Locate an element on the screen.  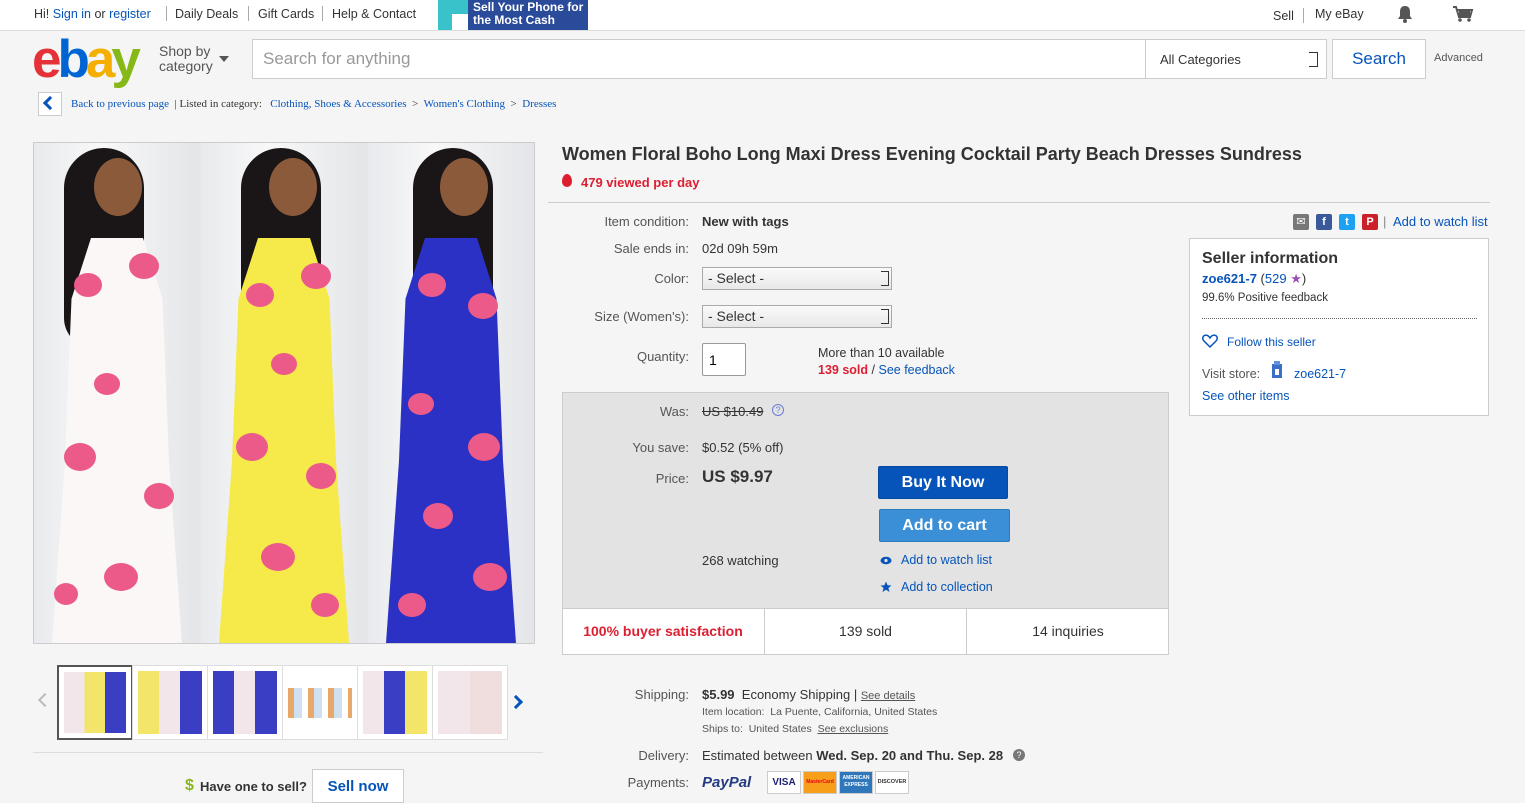
ships-to-line: Ships to: United States See exclusions is located at coordinates (795, 729).